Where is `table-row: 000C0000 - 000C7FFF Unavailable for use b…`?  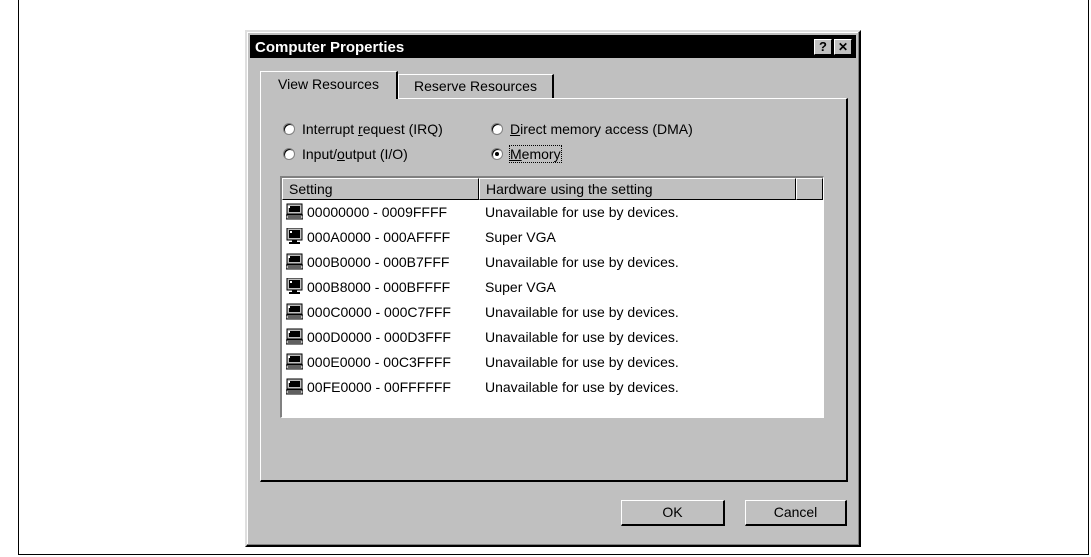 table-row: 000C0000 - 000C7FFF Unavailable for use b… is located at coordinates (552, 312).